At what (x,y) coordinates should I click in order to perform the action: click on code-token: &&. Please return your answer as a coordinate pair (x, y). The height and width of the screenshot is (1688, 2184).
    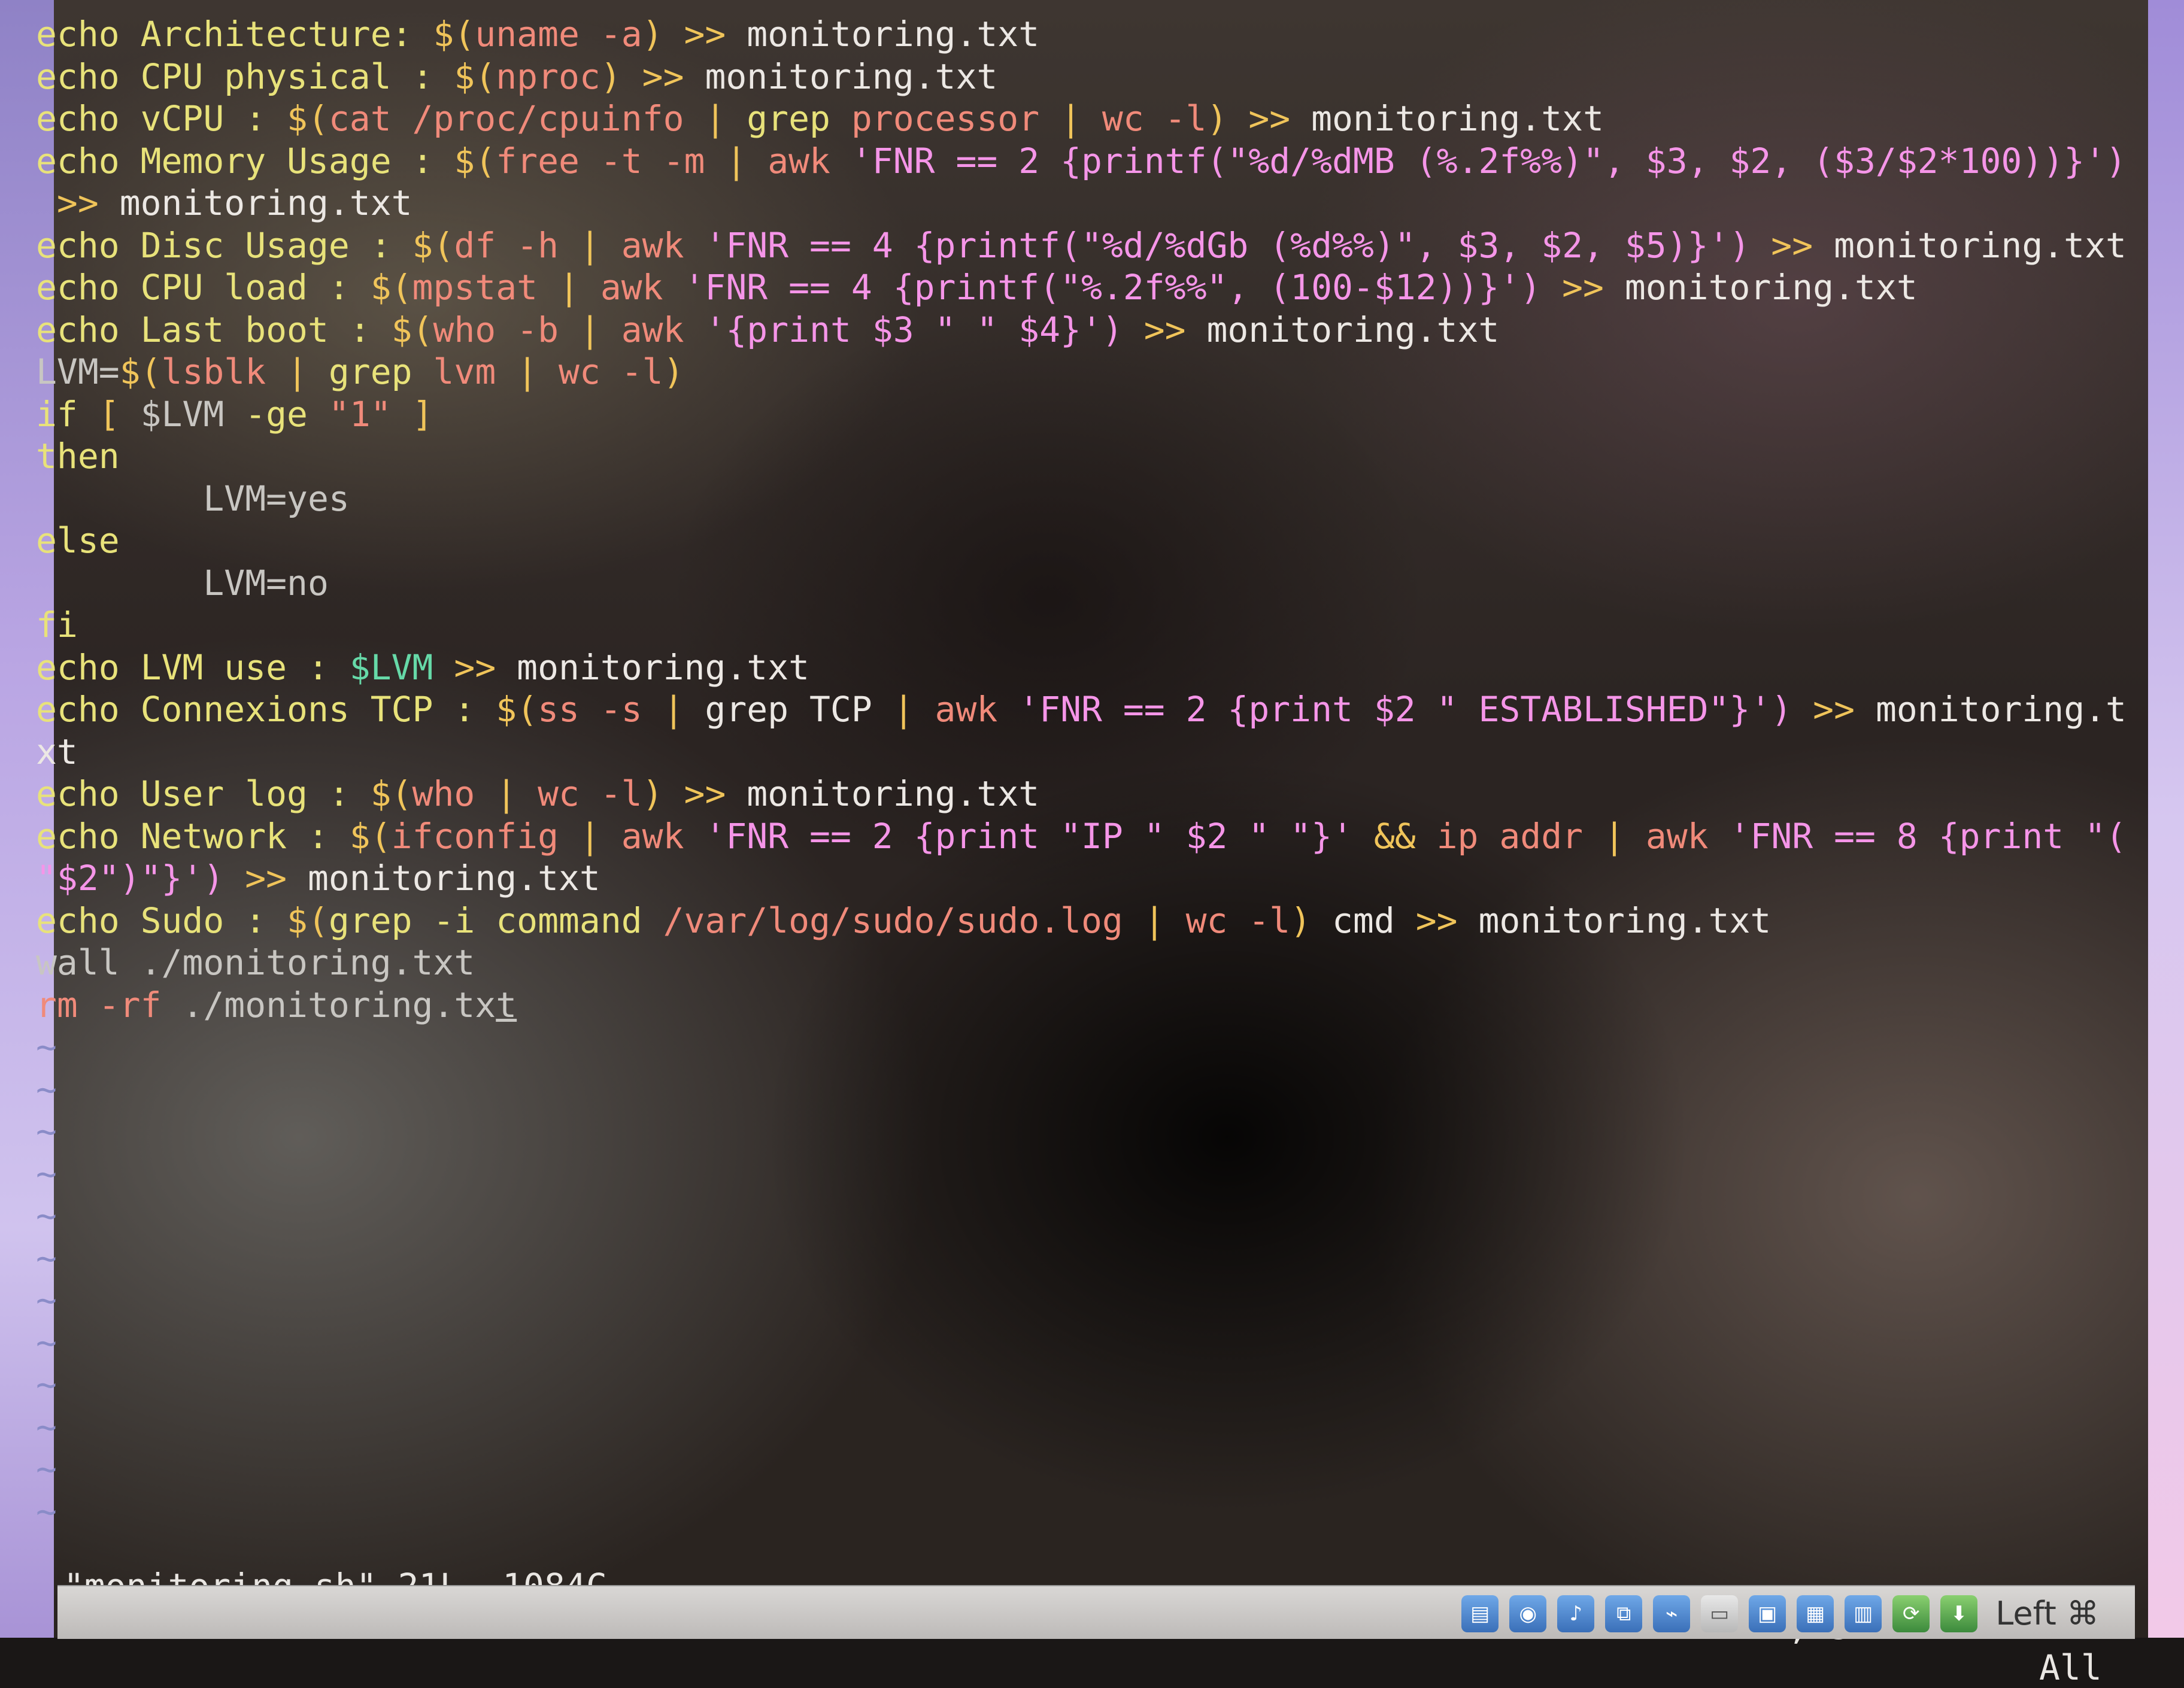
    Looking at the image, I should click on (1405, 836).